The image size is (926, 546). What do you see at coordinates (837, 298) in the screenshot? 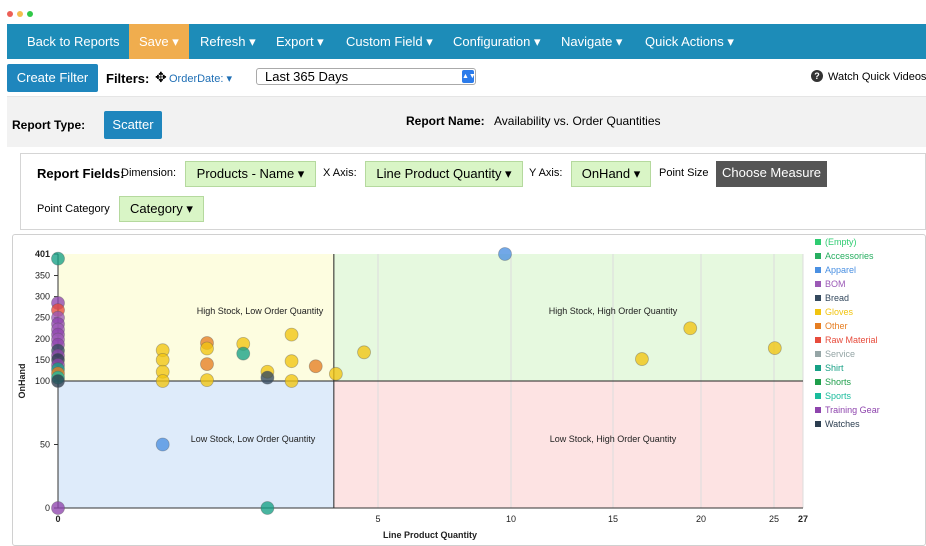
I see `legend-label: Bread` at bounding box center [837, 298].